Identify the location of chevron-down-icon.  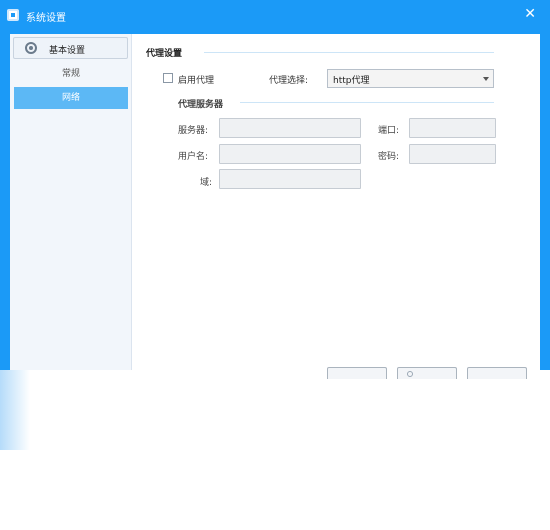
(486, 79).